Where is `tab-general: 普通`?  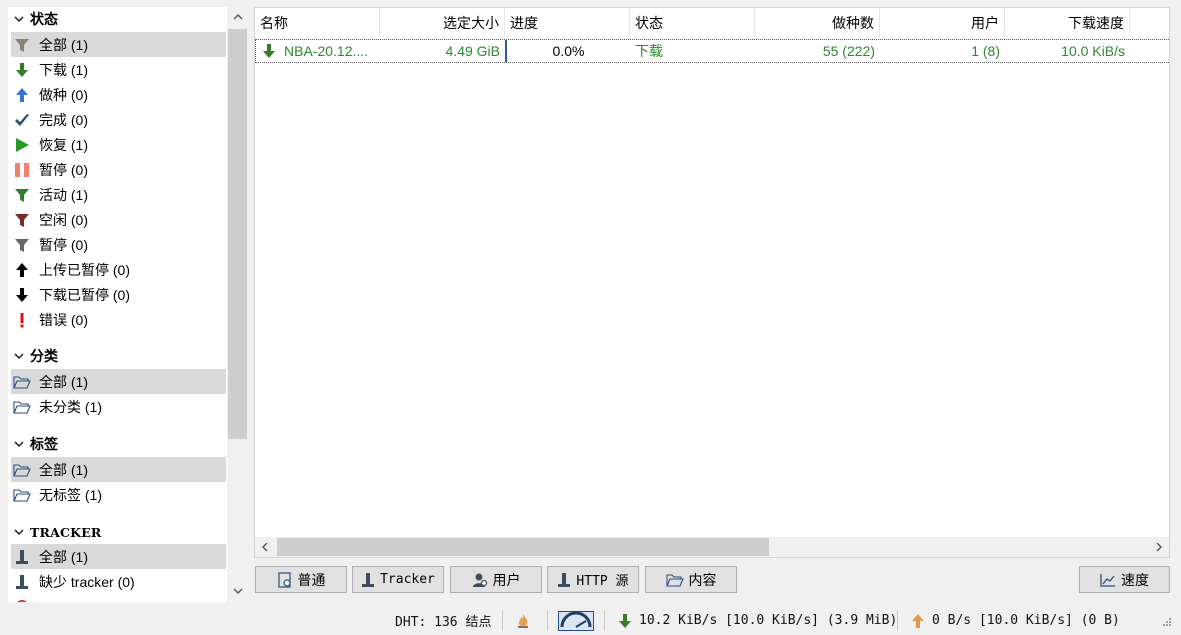 tab-general: 普通 is located at coordinates (301, 579).